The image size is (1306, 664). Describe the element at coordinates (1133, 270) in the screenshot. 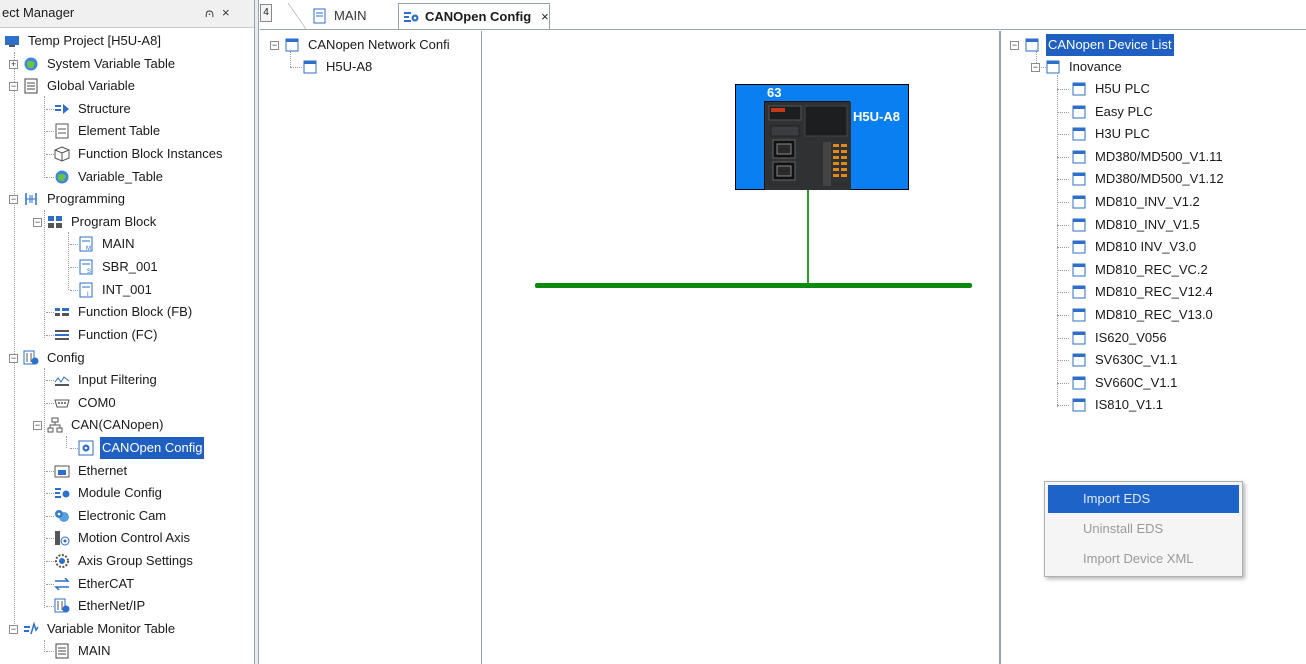

I see `device-list-item: MD810_REC_VC.2` at that location.